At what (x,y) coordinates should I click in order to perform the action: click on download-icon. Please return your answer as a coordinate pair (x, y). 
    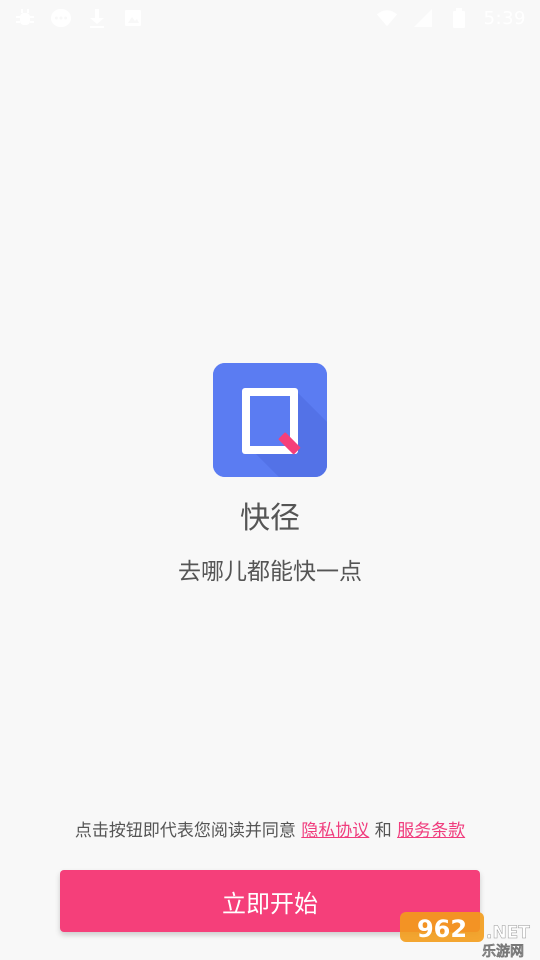
    Looking at the image, I should click on (97, 18).